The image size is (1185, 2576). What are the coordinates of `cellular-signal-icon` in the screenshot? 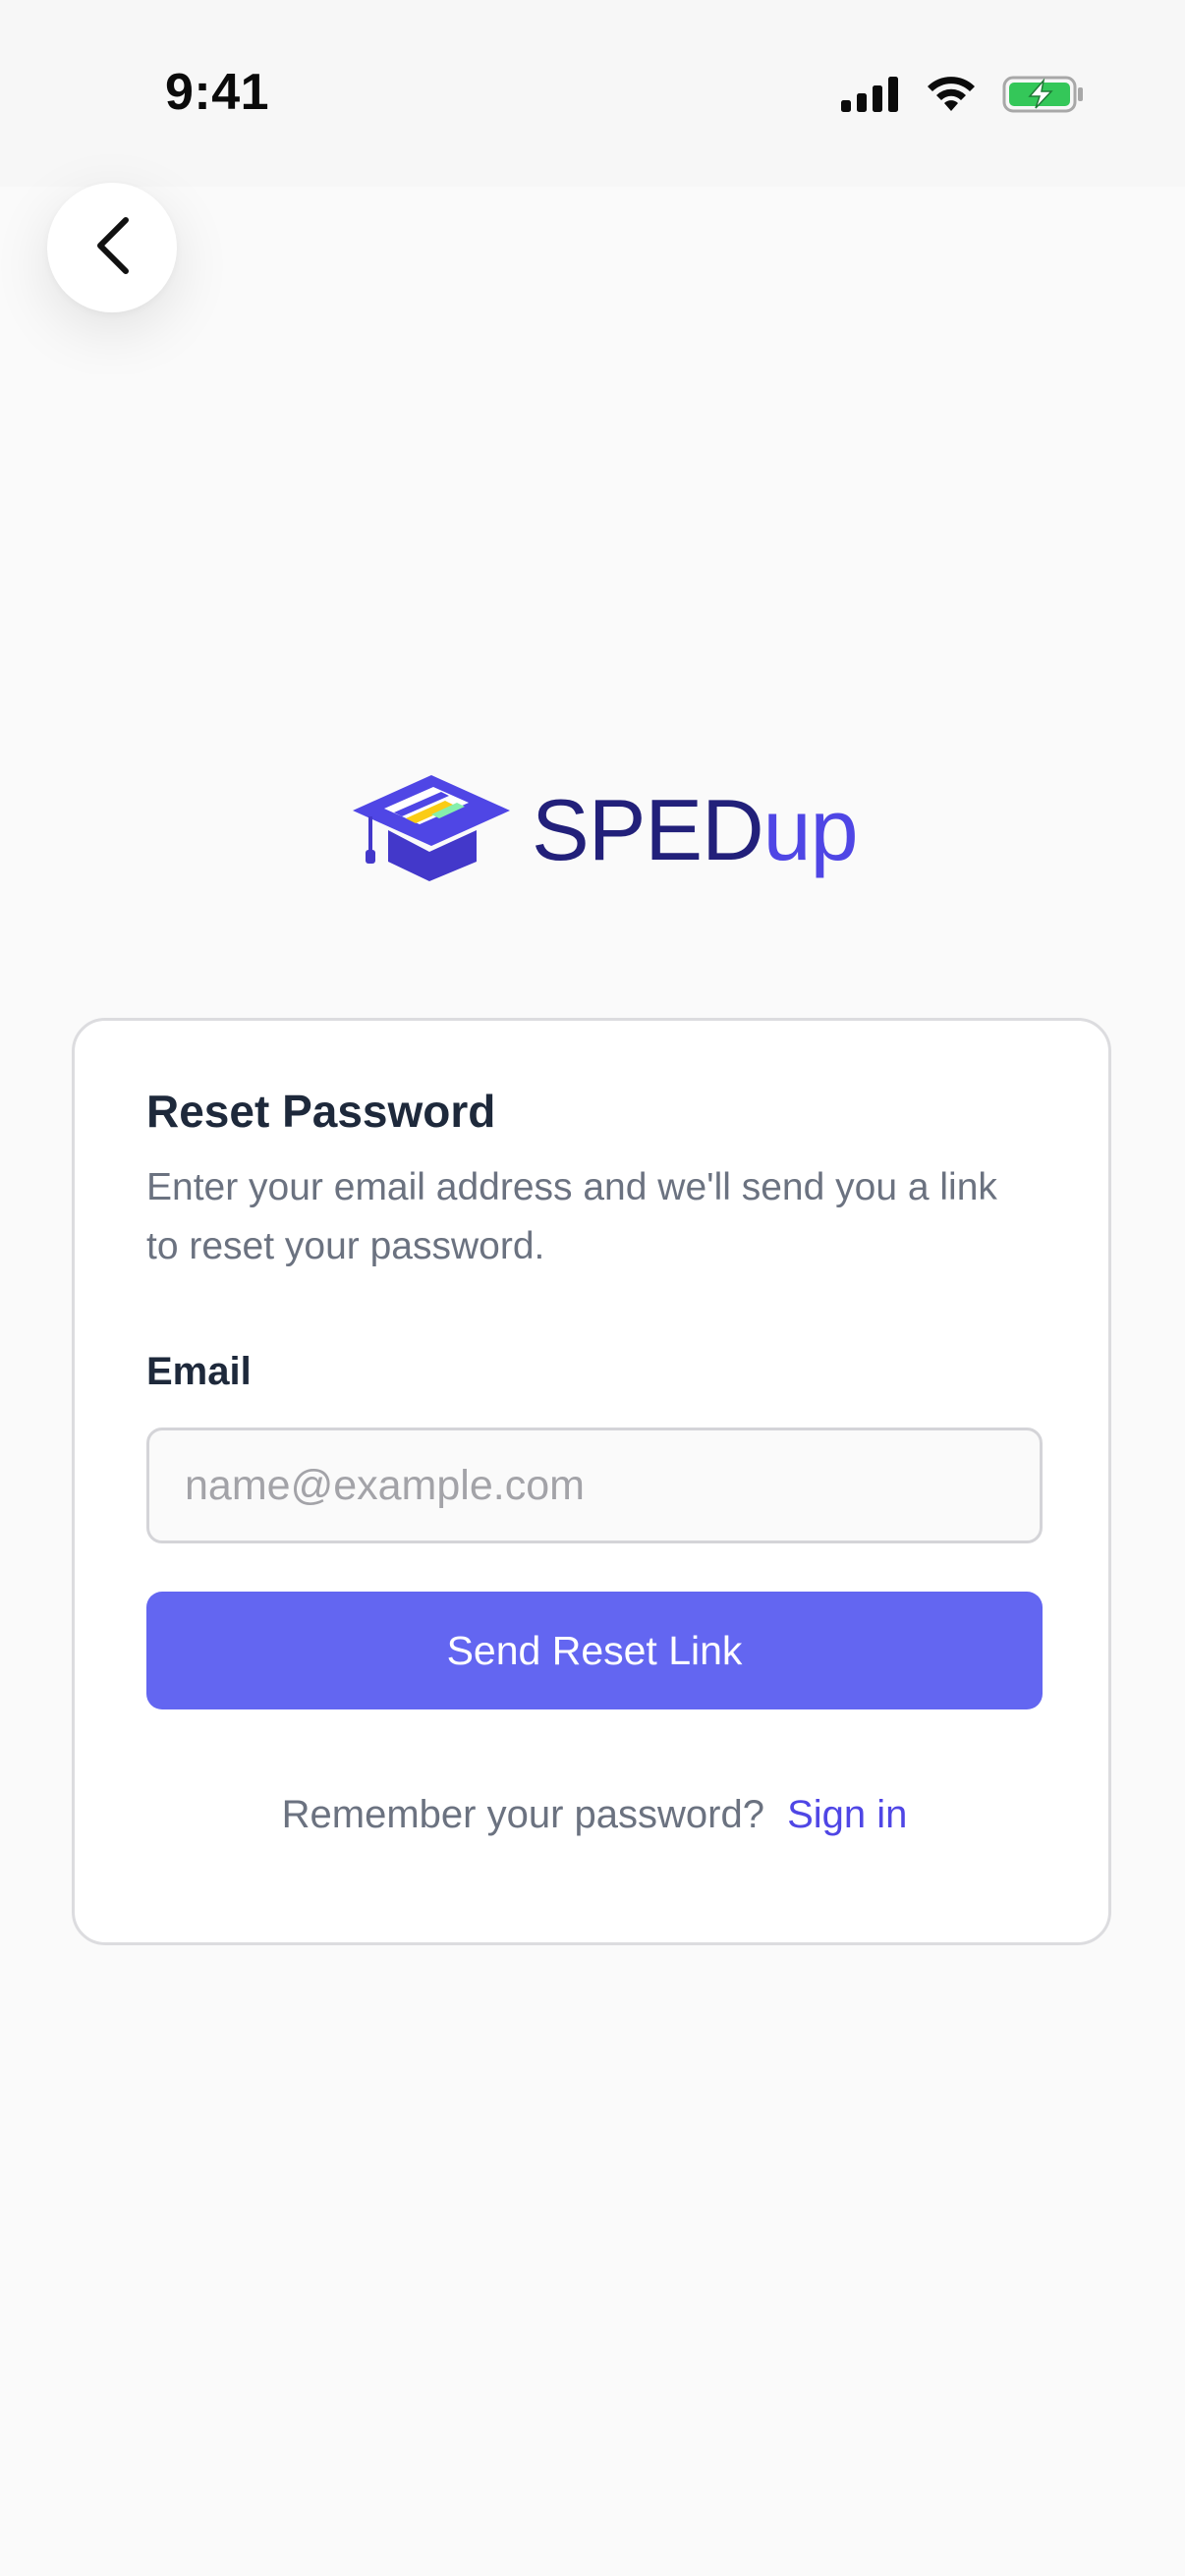 It's located at (871, 97).